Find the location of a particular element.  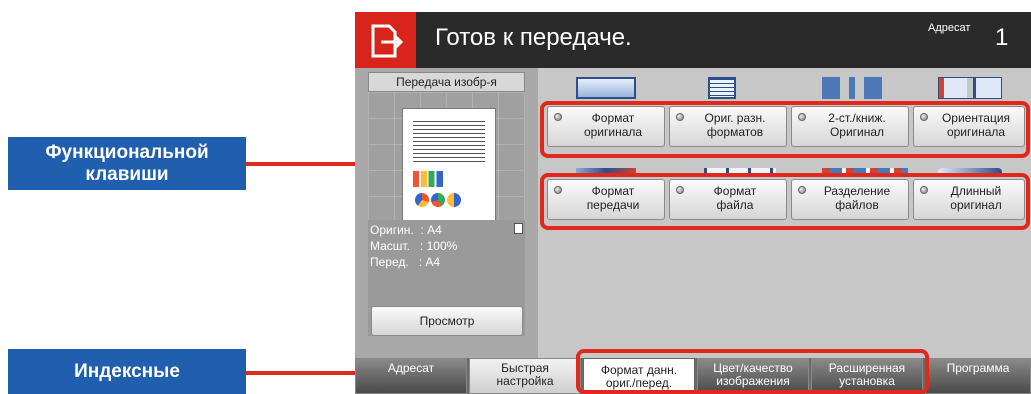

document-thumbnail is located at coordinates (449, 165).